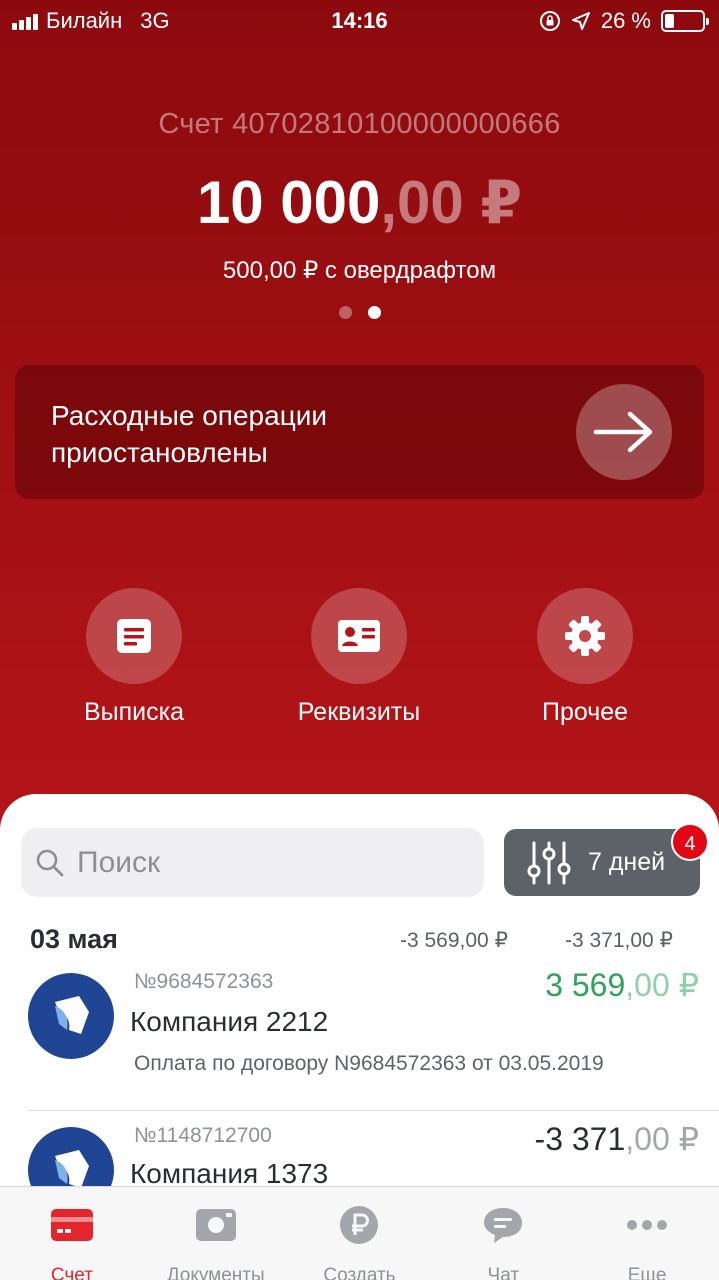 The width and height of the screenshot is (719, 1280). I want to click on ruble-icon, so click(359, 1225).